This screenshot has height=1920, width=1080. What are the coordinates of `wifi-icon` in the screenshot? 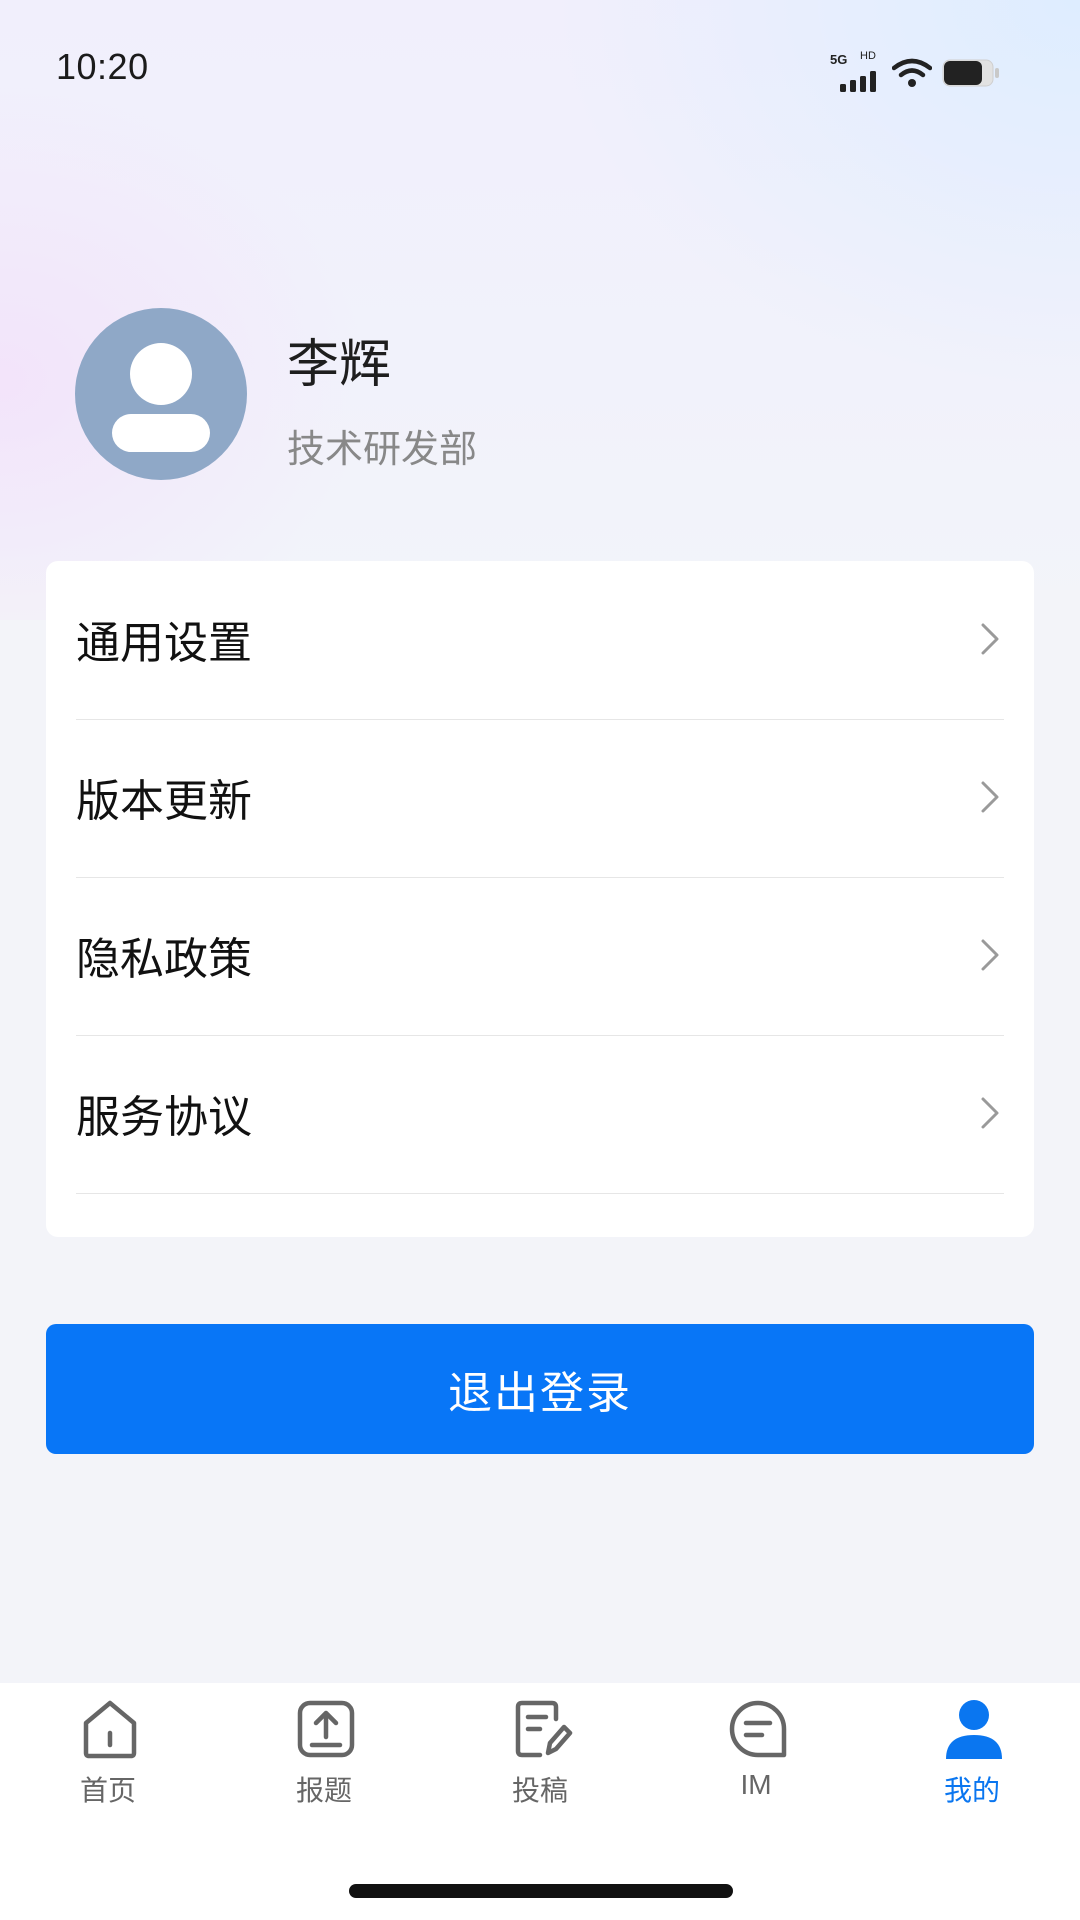 It's located at (912, 72).